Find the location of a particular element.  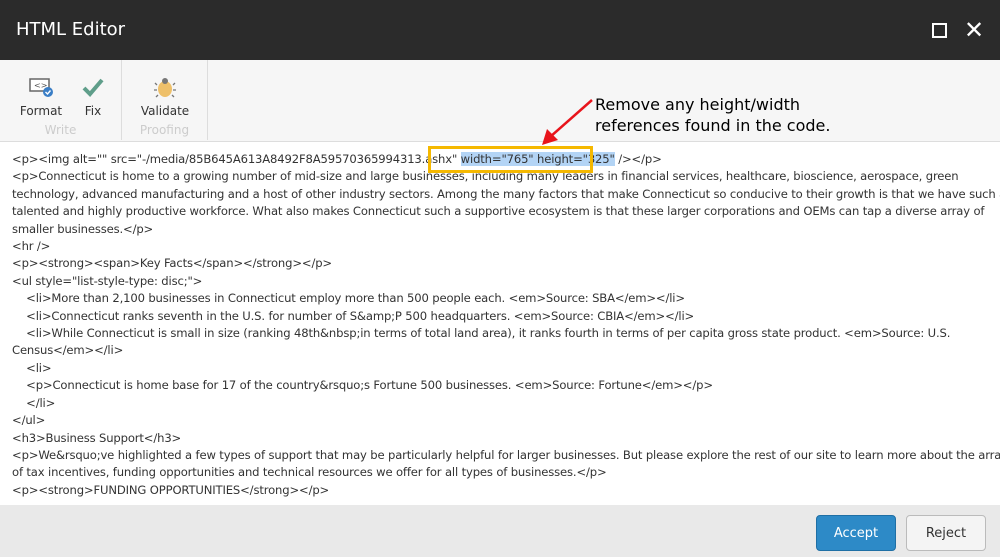

code-line: <h3>Business Support</h3> is located at coordinates (97, 437).